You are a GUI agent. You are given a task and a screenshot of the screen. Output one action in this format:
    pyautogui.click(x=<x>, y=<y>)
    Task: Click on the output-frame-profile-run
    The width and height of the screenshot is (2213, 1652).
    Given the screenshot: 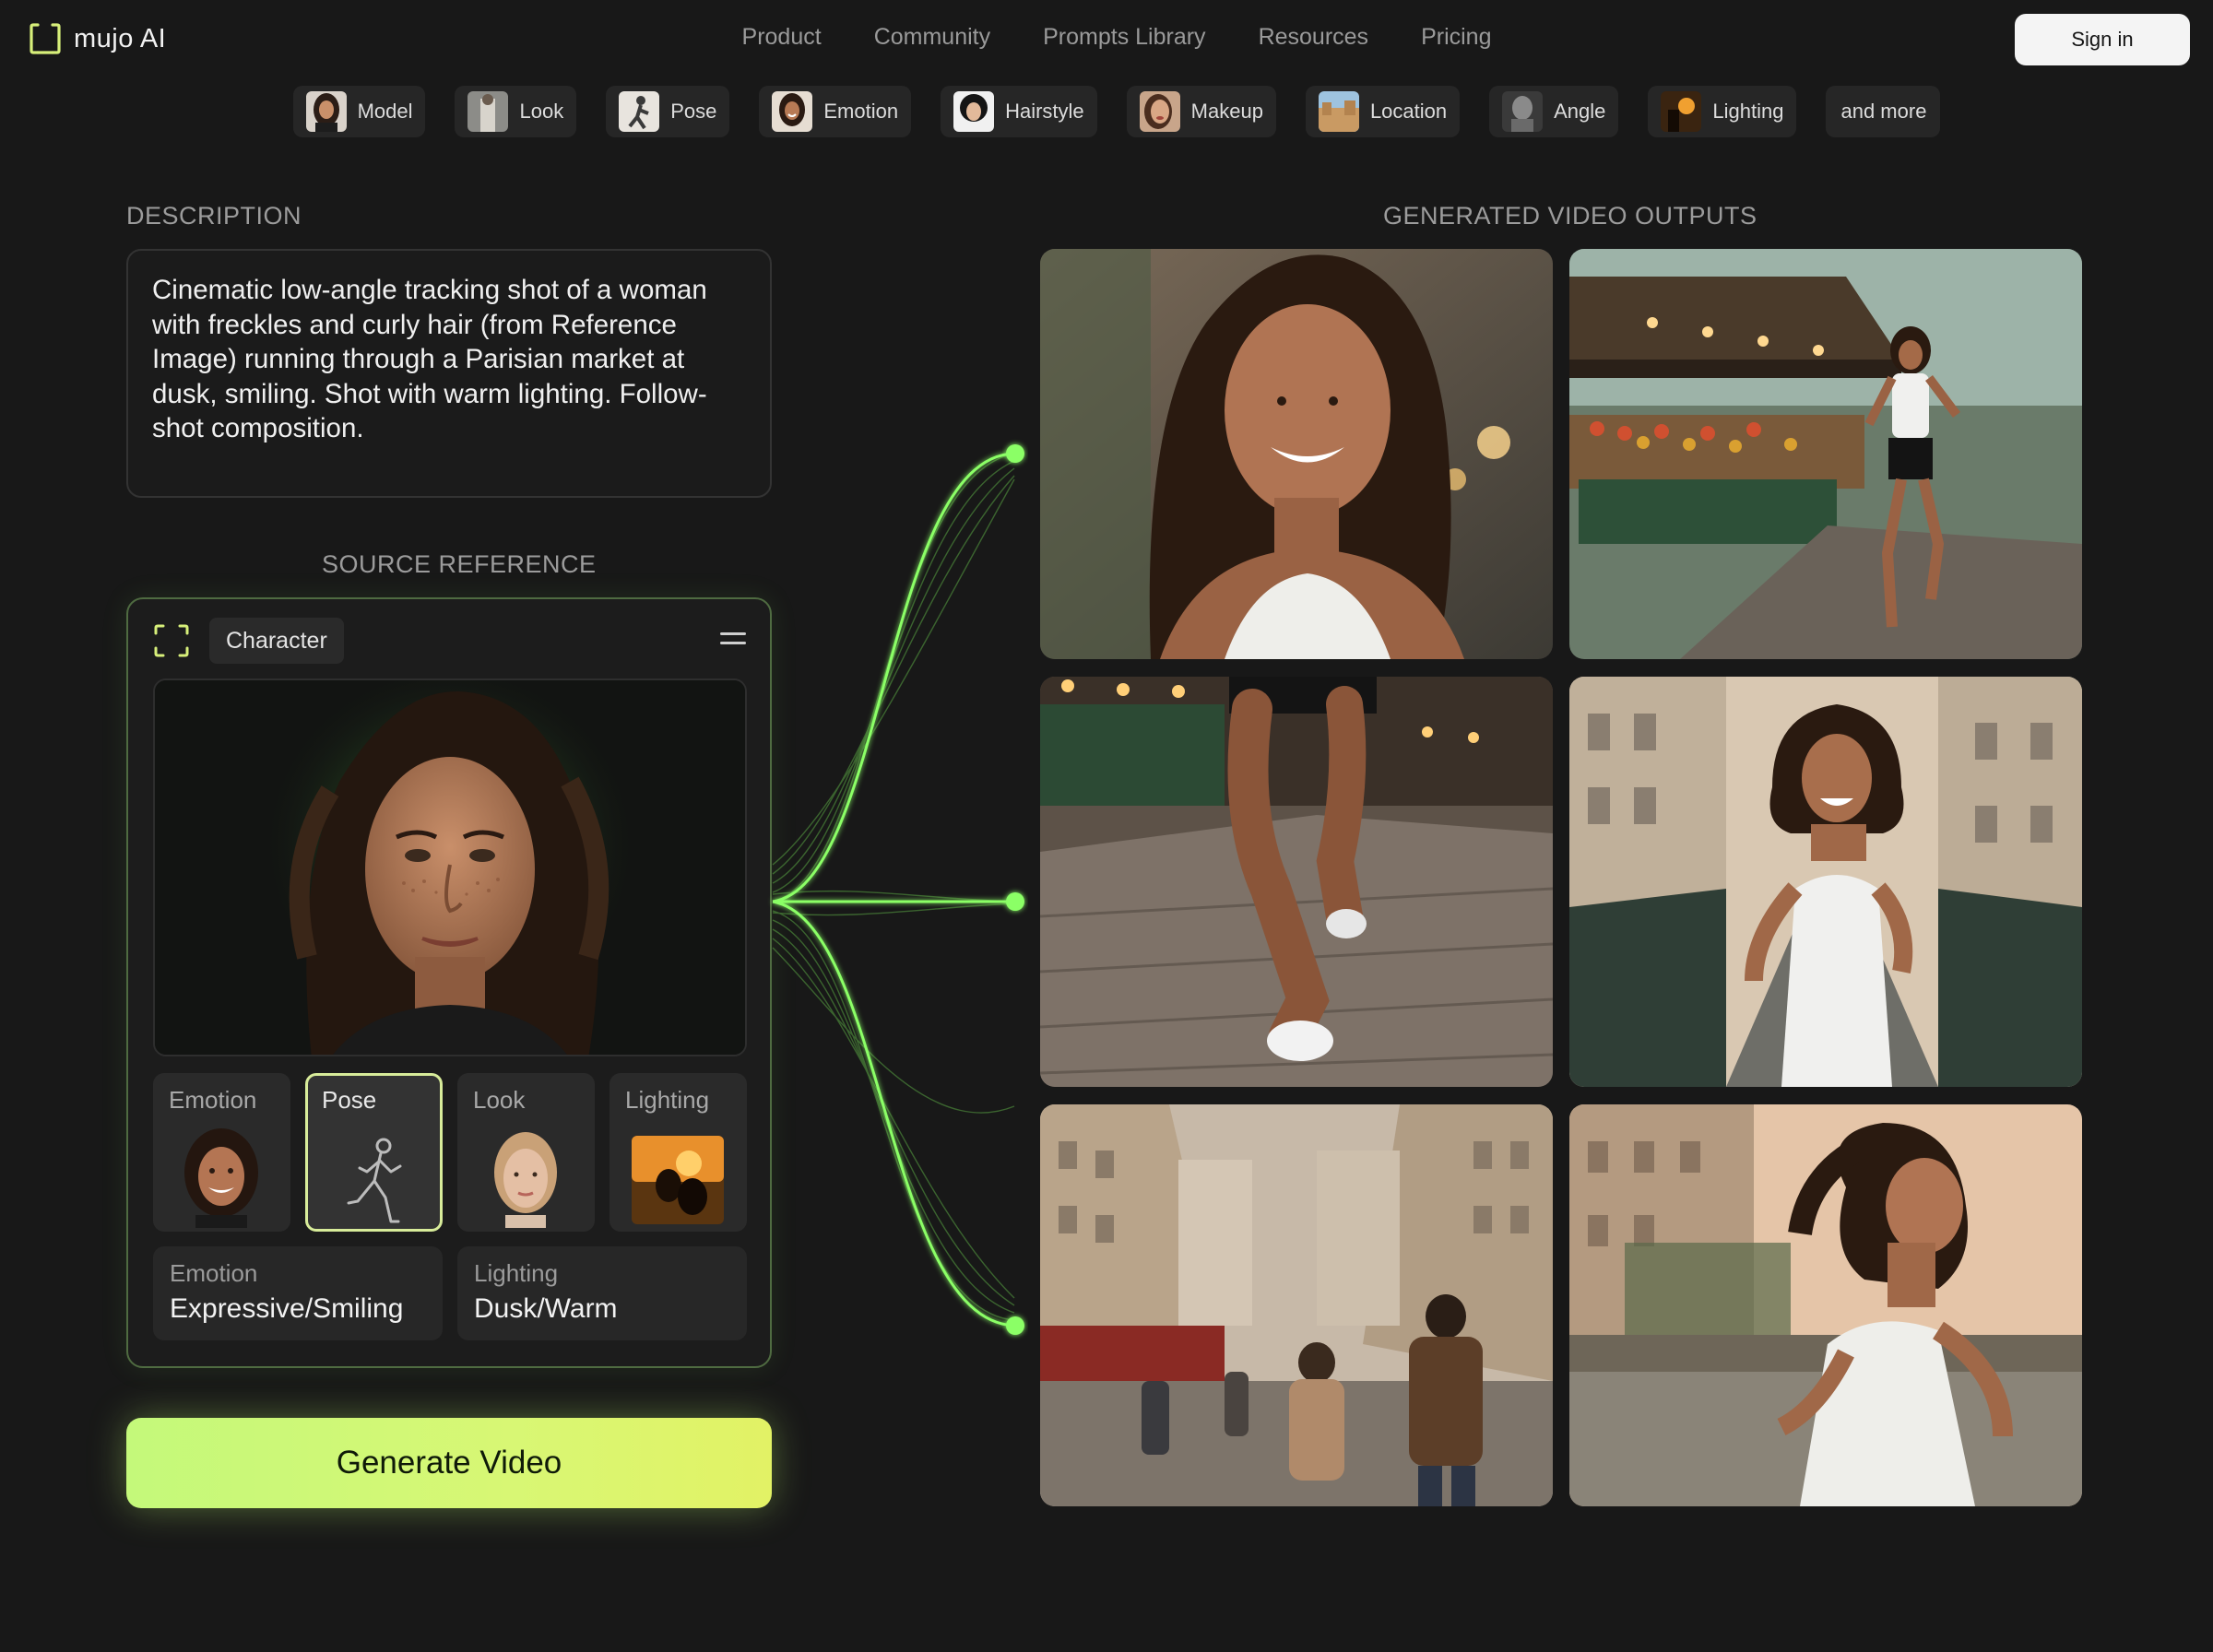 What is the action you would take?
    pyautogui.click(x=1825, y=1305)
    